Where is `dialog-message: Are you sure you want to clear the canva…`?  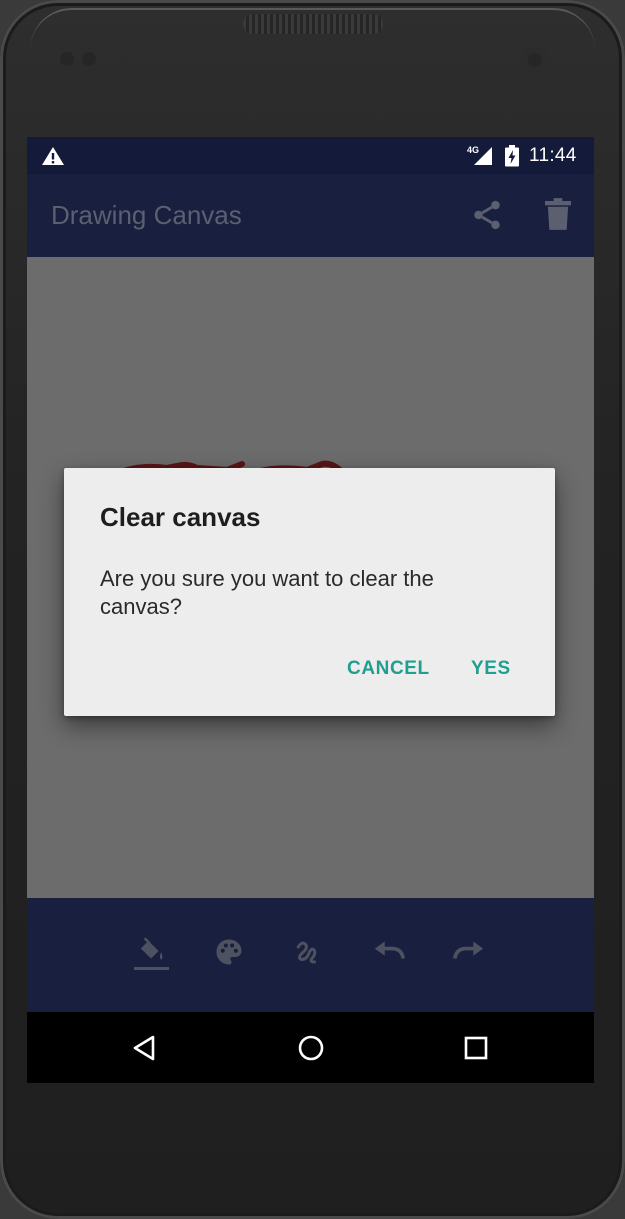
dialog-message: Are you sure you want to clear the canva… is located at coordinates (267, 592).